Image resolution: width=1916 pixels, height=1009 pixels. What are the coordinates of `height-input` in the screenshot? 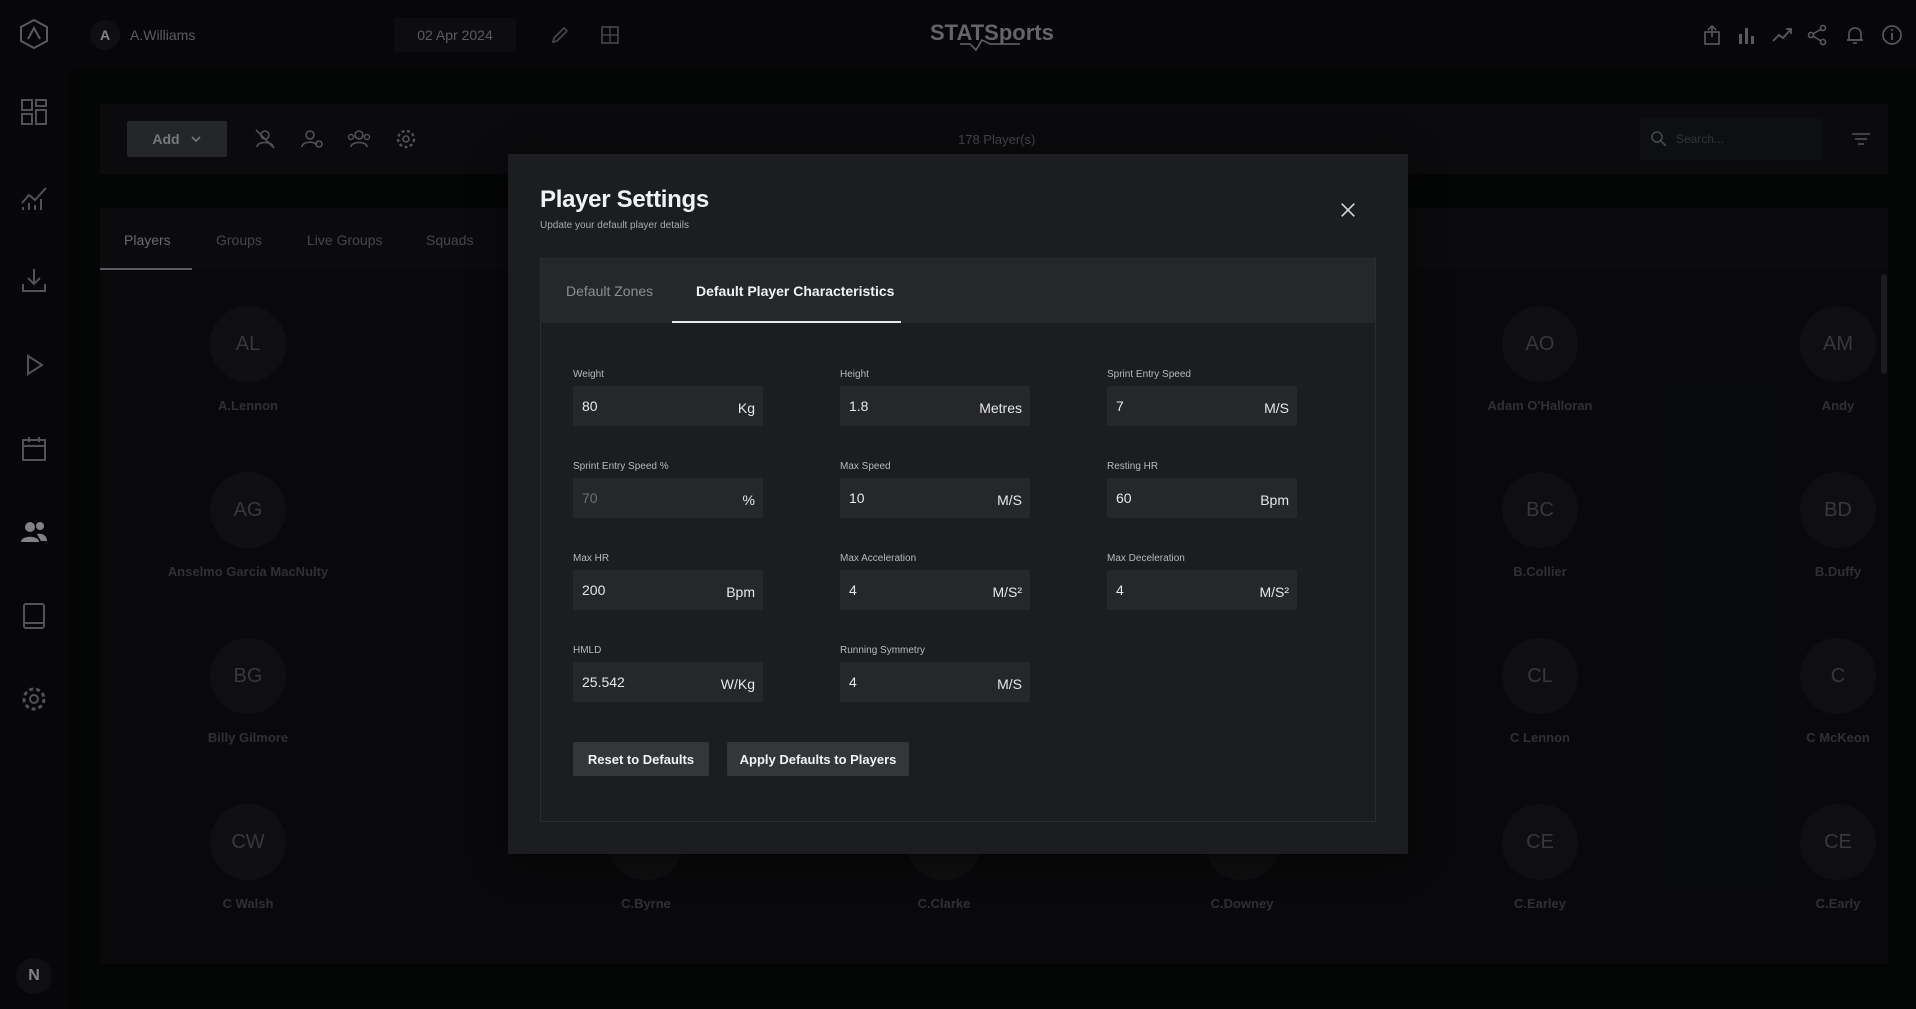 It's located at (909, 406).